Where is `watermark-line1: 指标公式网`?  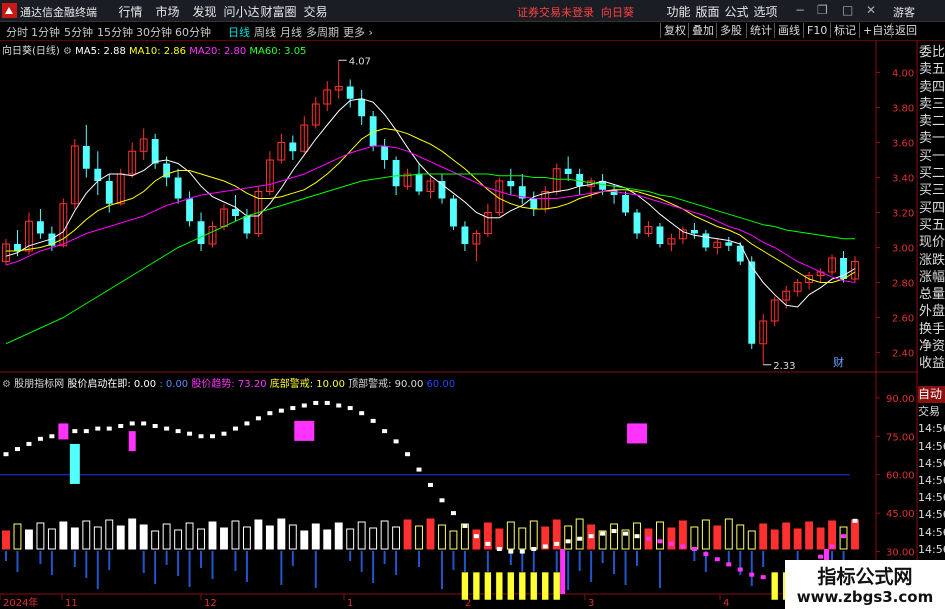 watermark-line1: 指标公式网 is located at coordinates (865, 577).